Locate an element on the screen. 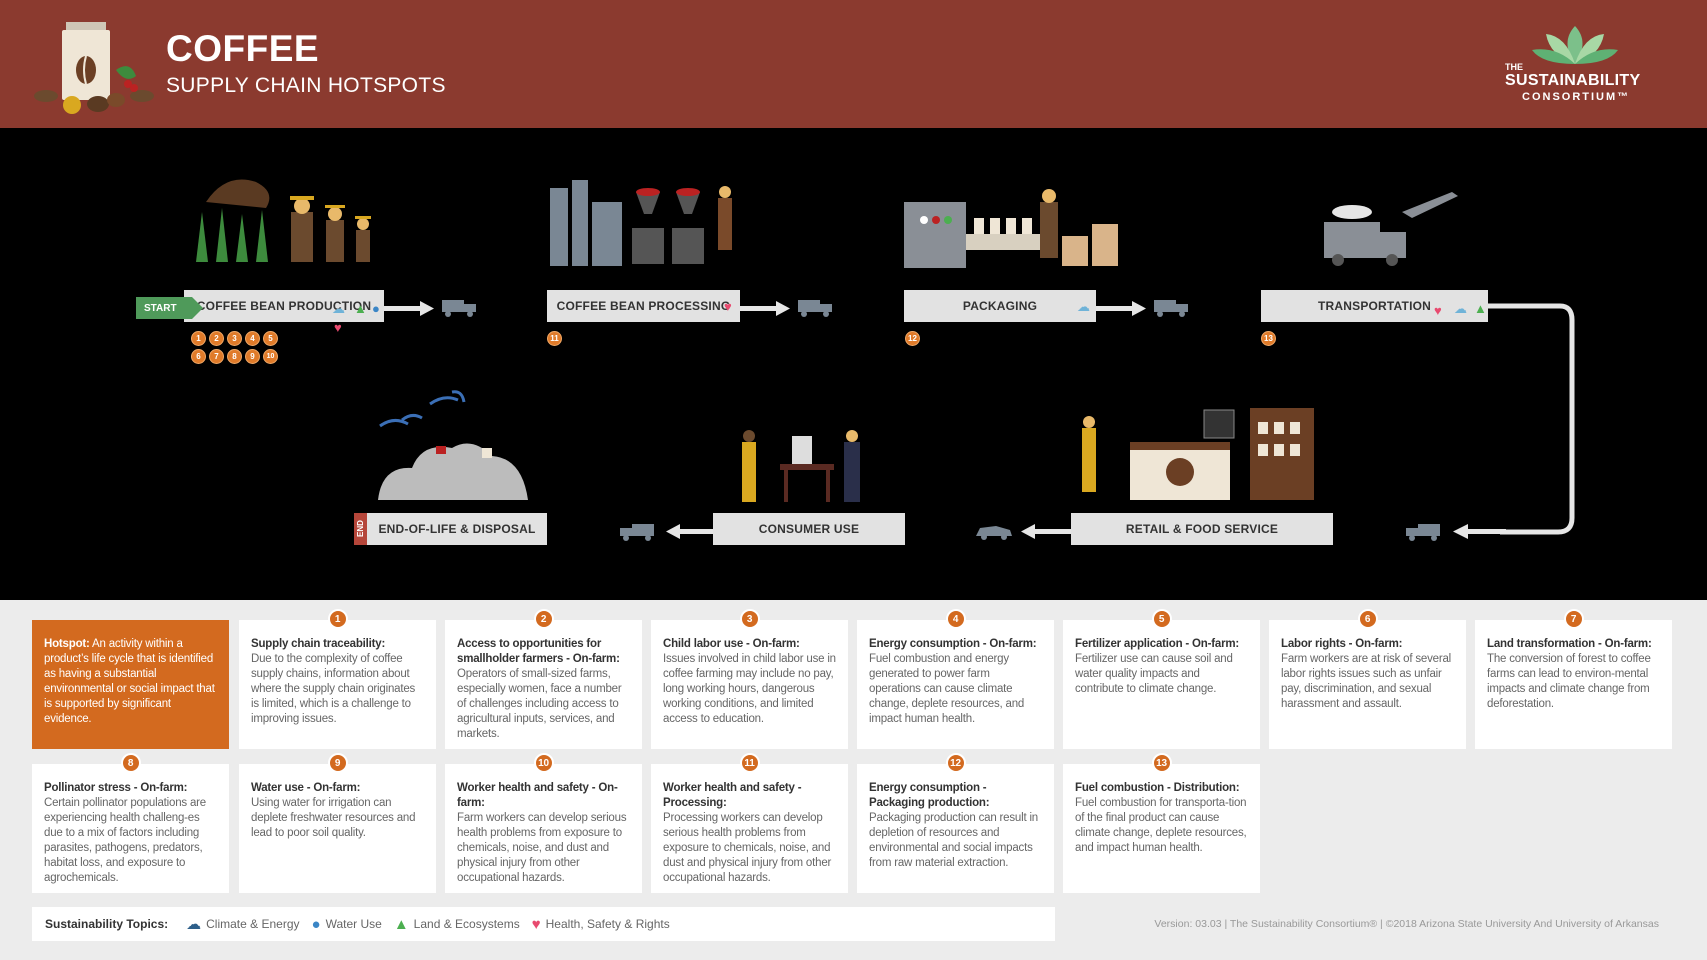 The image size is (1707, 960). hotspot-marker-3: 3 is located at coordinates (234, 338).